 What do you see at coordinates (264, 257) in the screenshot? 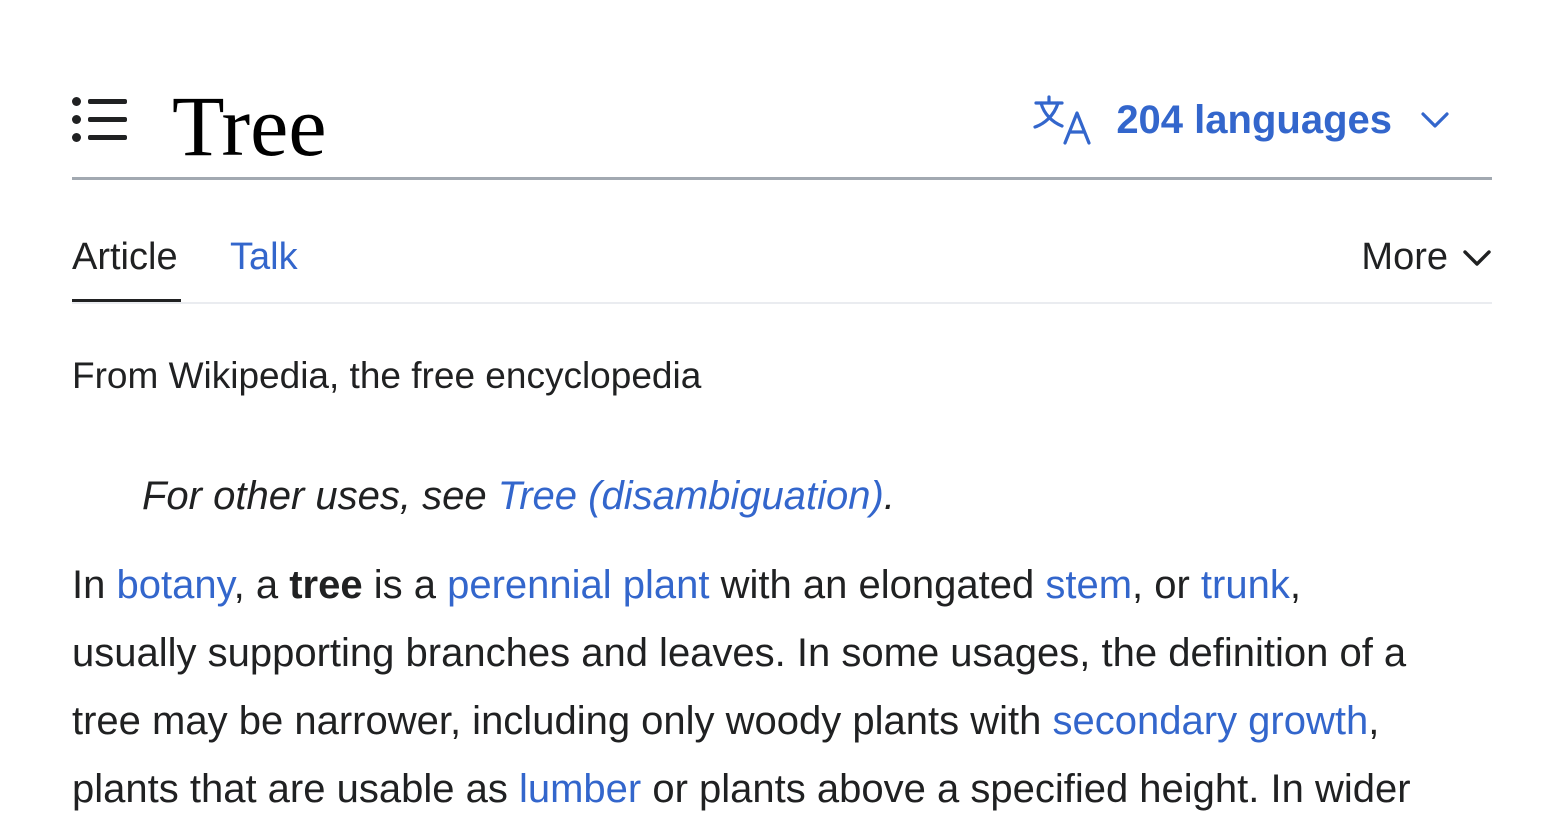
I see `tab-talk: Talk` at bounding box center [264, 257].